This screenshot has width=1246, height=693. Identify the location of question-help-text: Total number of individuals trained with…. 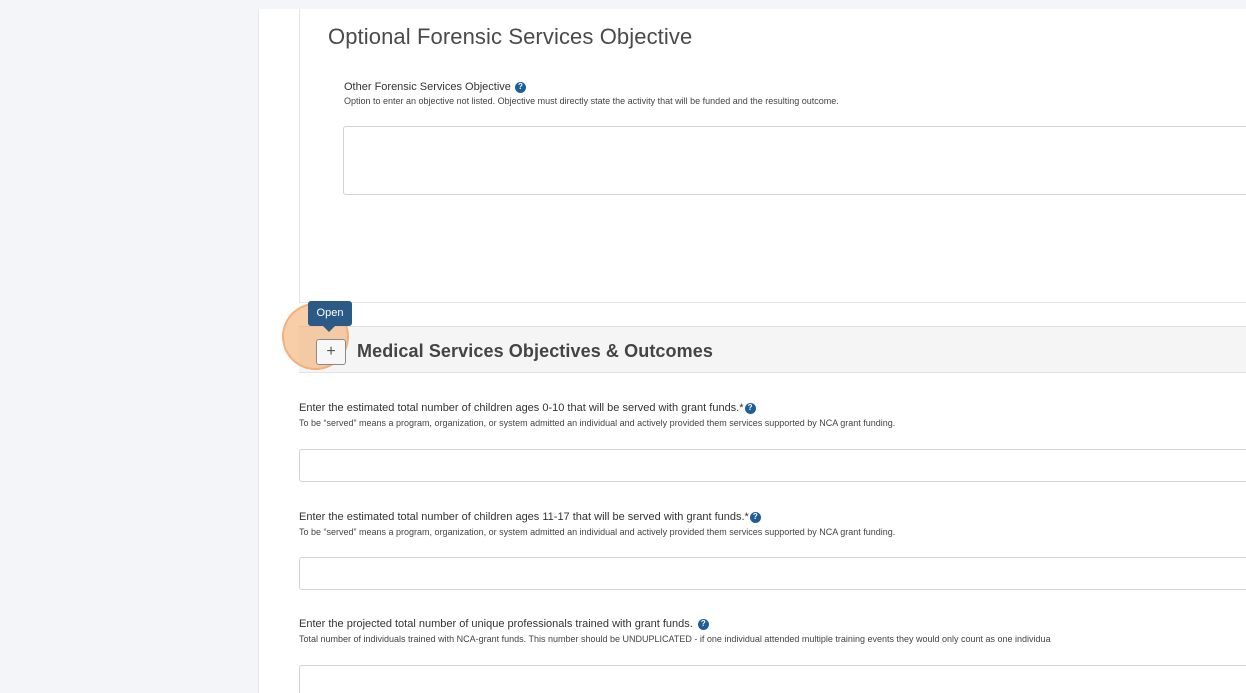
(675, 639).